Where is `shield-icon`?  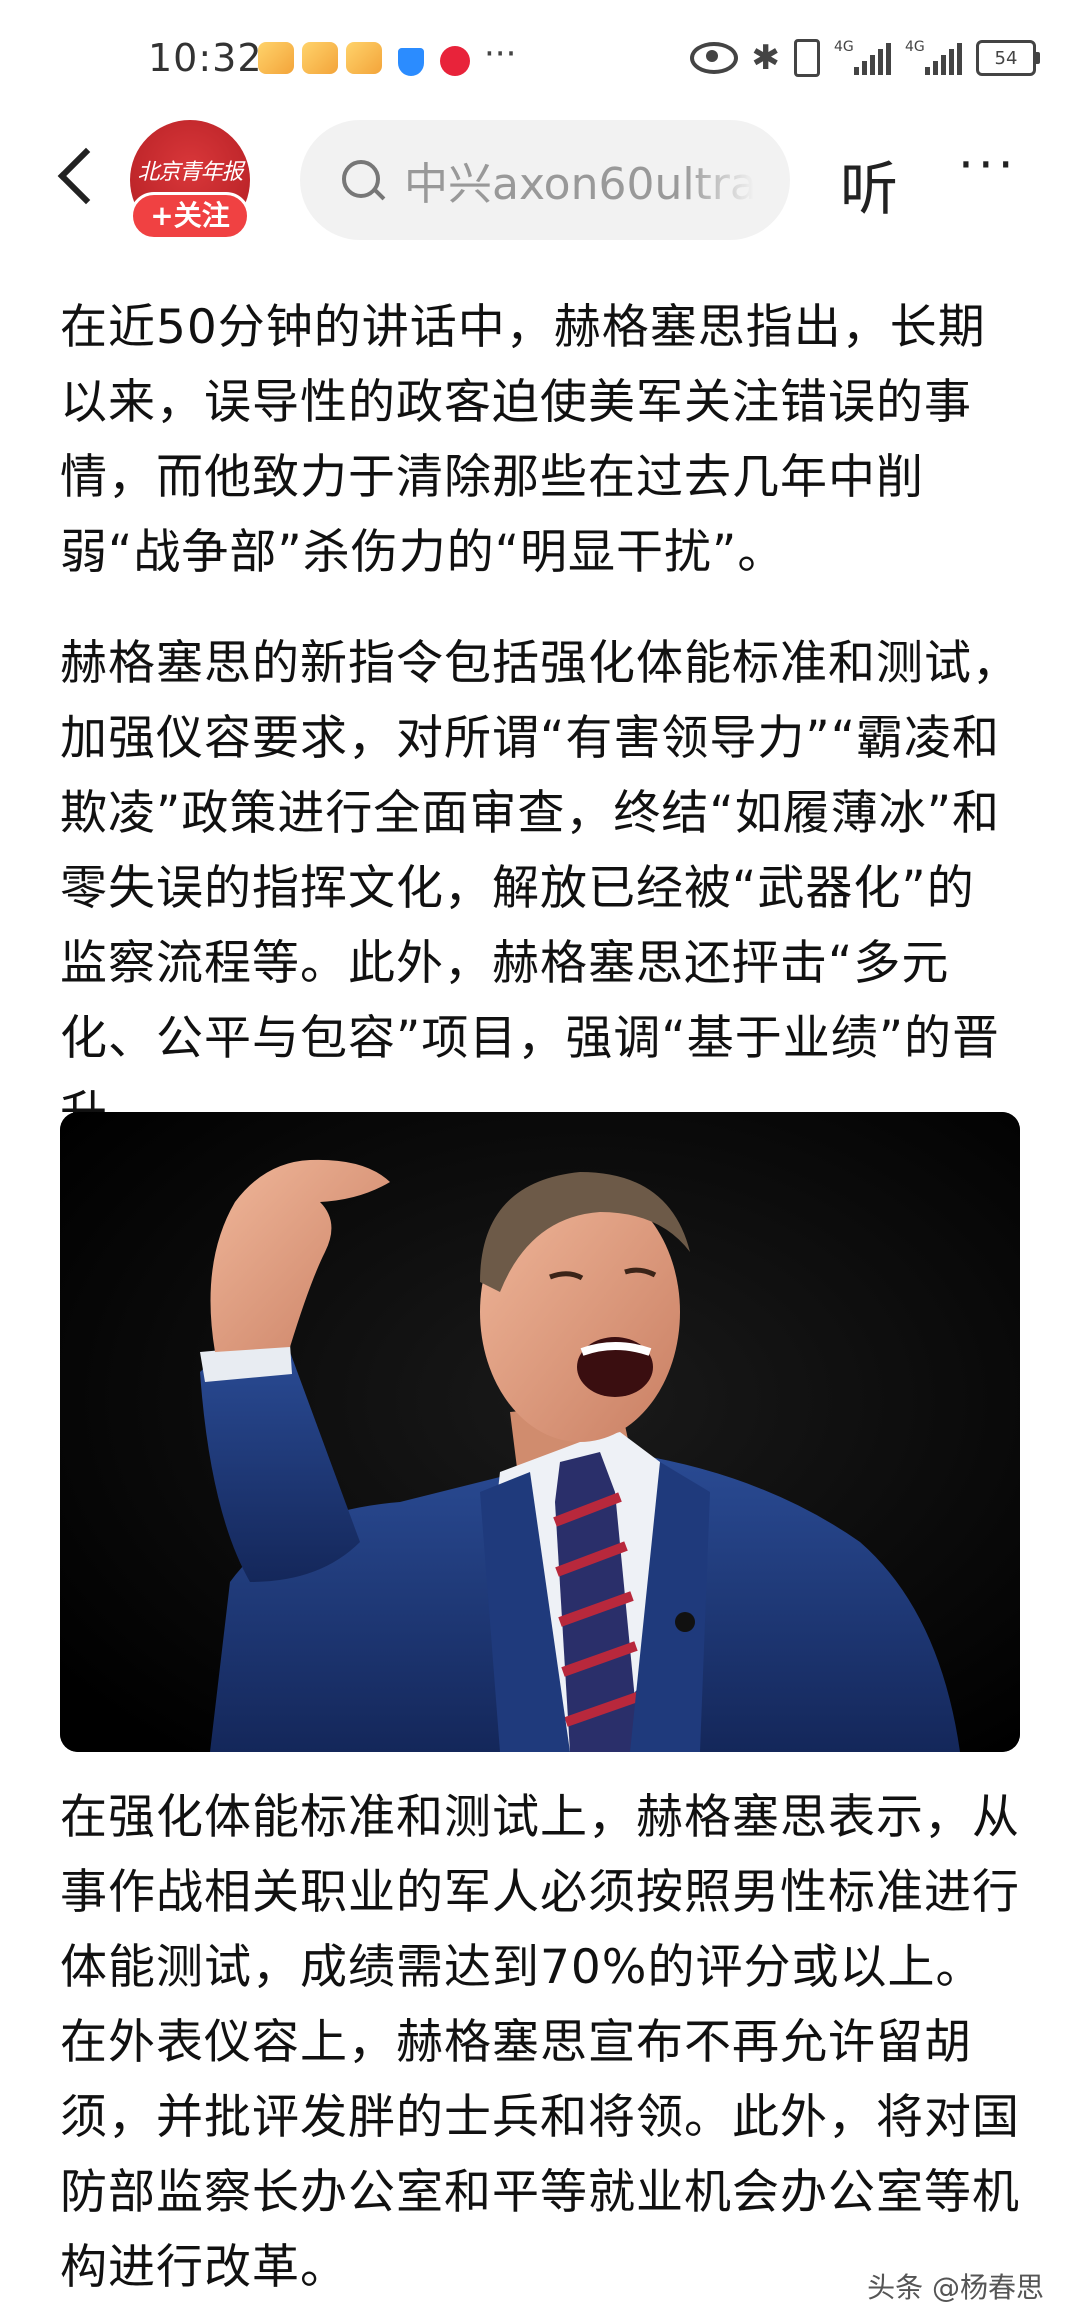
shield-icon is located at coordinates (411, 62).